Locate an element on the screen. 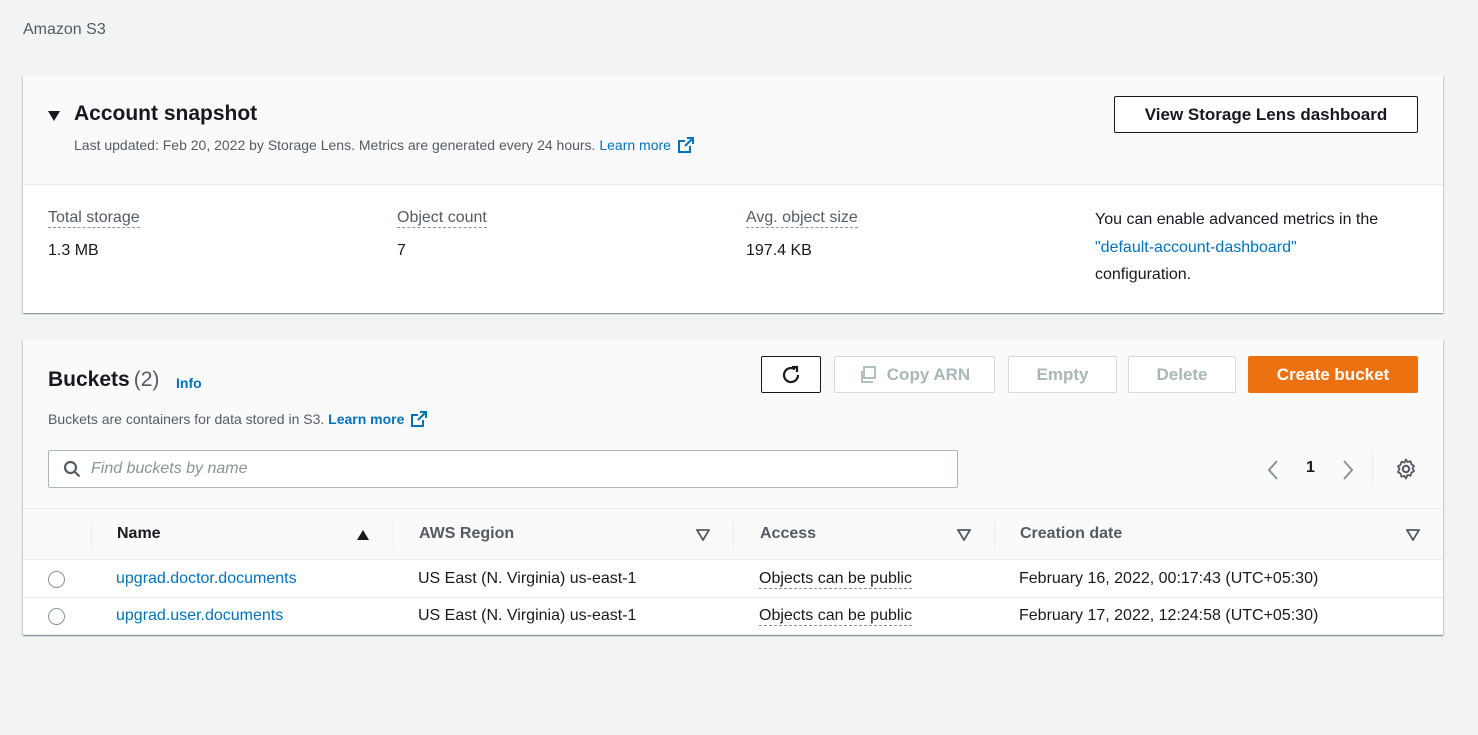 The image size is (1478, 735). column-region: AWS Region is located at coordinates (466, 534).